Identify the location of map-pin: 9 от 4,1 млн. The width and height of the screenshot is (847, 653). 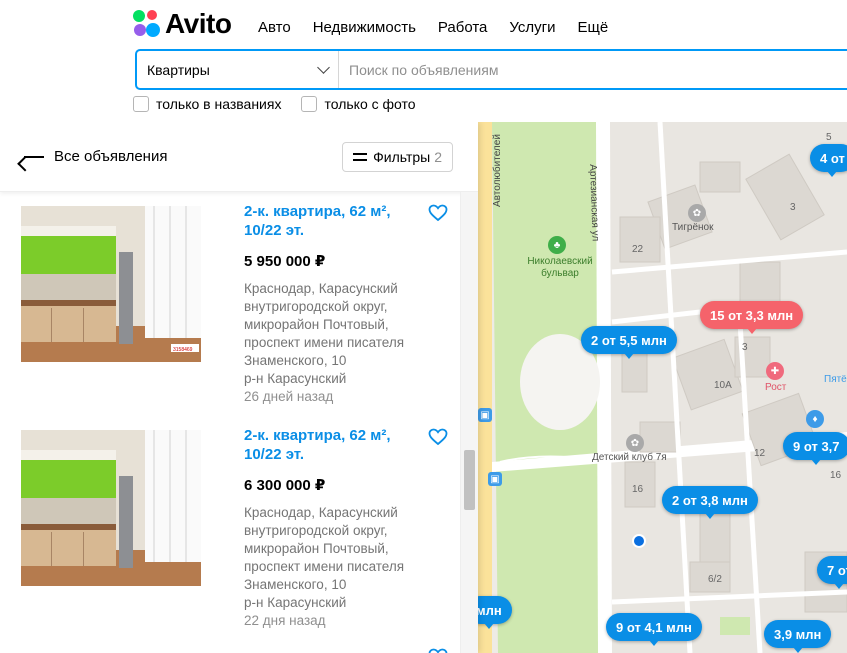
(654, 629).